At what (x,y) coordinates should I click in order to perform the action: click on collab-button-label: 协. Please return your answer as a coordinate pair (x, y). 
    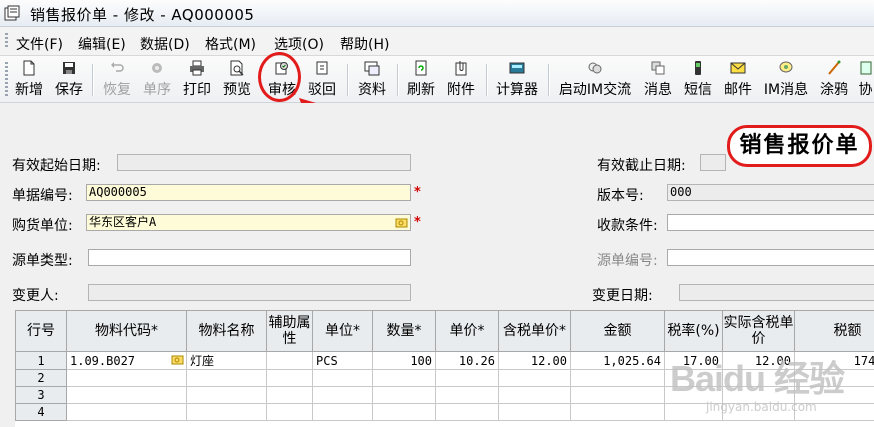
    Looking at the image, I should click on (865, 90).